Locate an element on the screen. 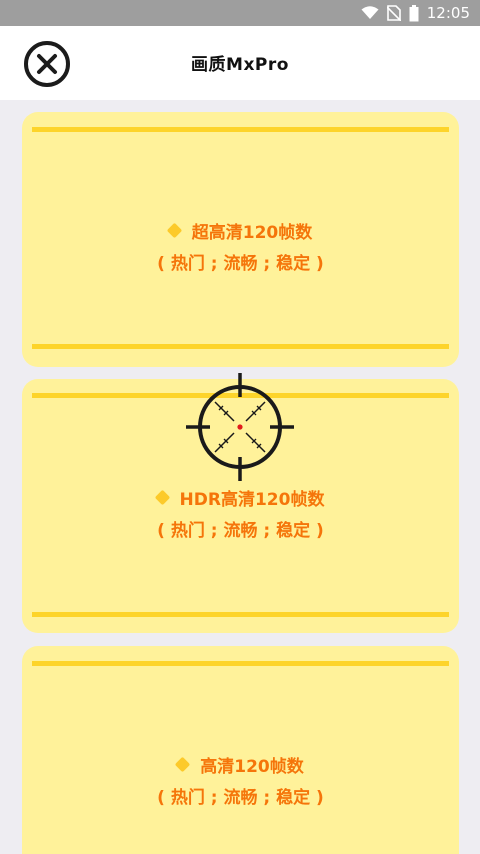 This screenshot has width=480, height=854. option-label-row: 高清120帧数 is located at coordinates (240, 764).